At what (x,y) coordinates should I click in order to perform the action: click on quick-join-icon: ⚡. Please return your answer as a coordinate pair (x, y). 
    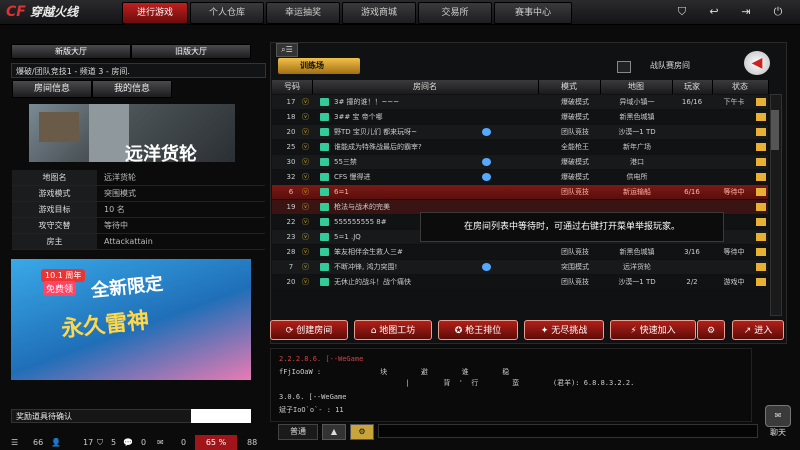
    Looking at the image, I should click on (635, 331).